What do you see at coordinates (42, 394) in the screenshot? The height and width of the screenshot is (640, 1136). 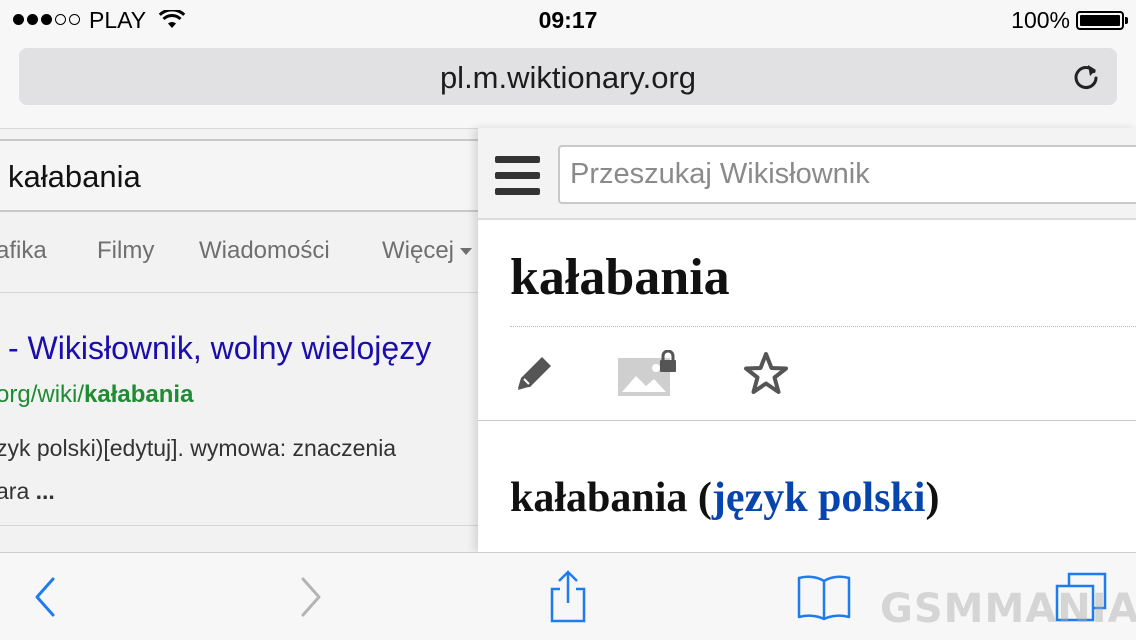 I see `search-result-url-prefix: org/wiki/` at bounding box center [42, 394].